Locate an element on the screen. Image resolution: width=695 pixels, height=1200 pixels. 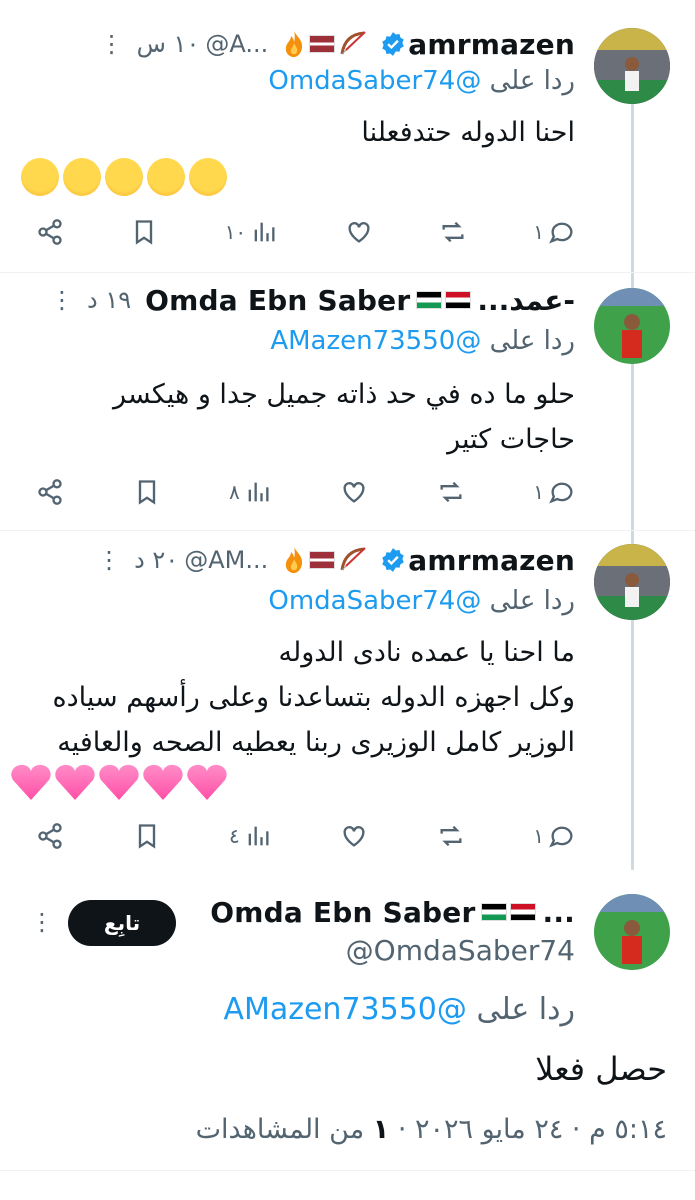
tweet-text-line: ما احنا يا عمده نادى الدوله is located at coordinates (427, 652).